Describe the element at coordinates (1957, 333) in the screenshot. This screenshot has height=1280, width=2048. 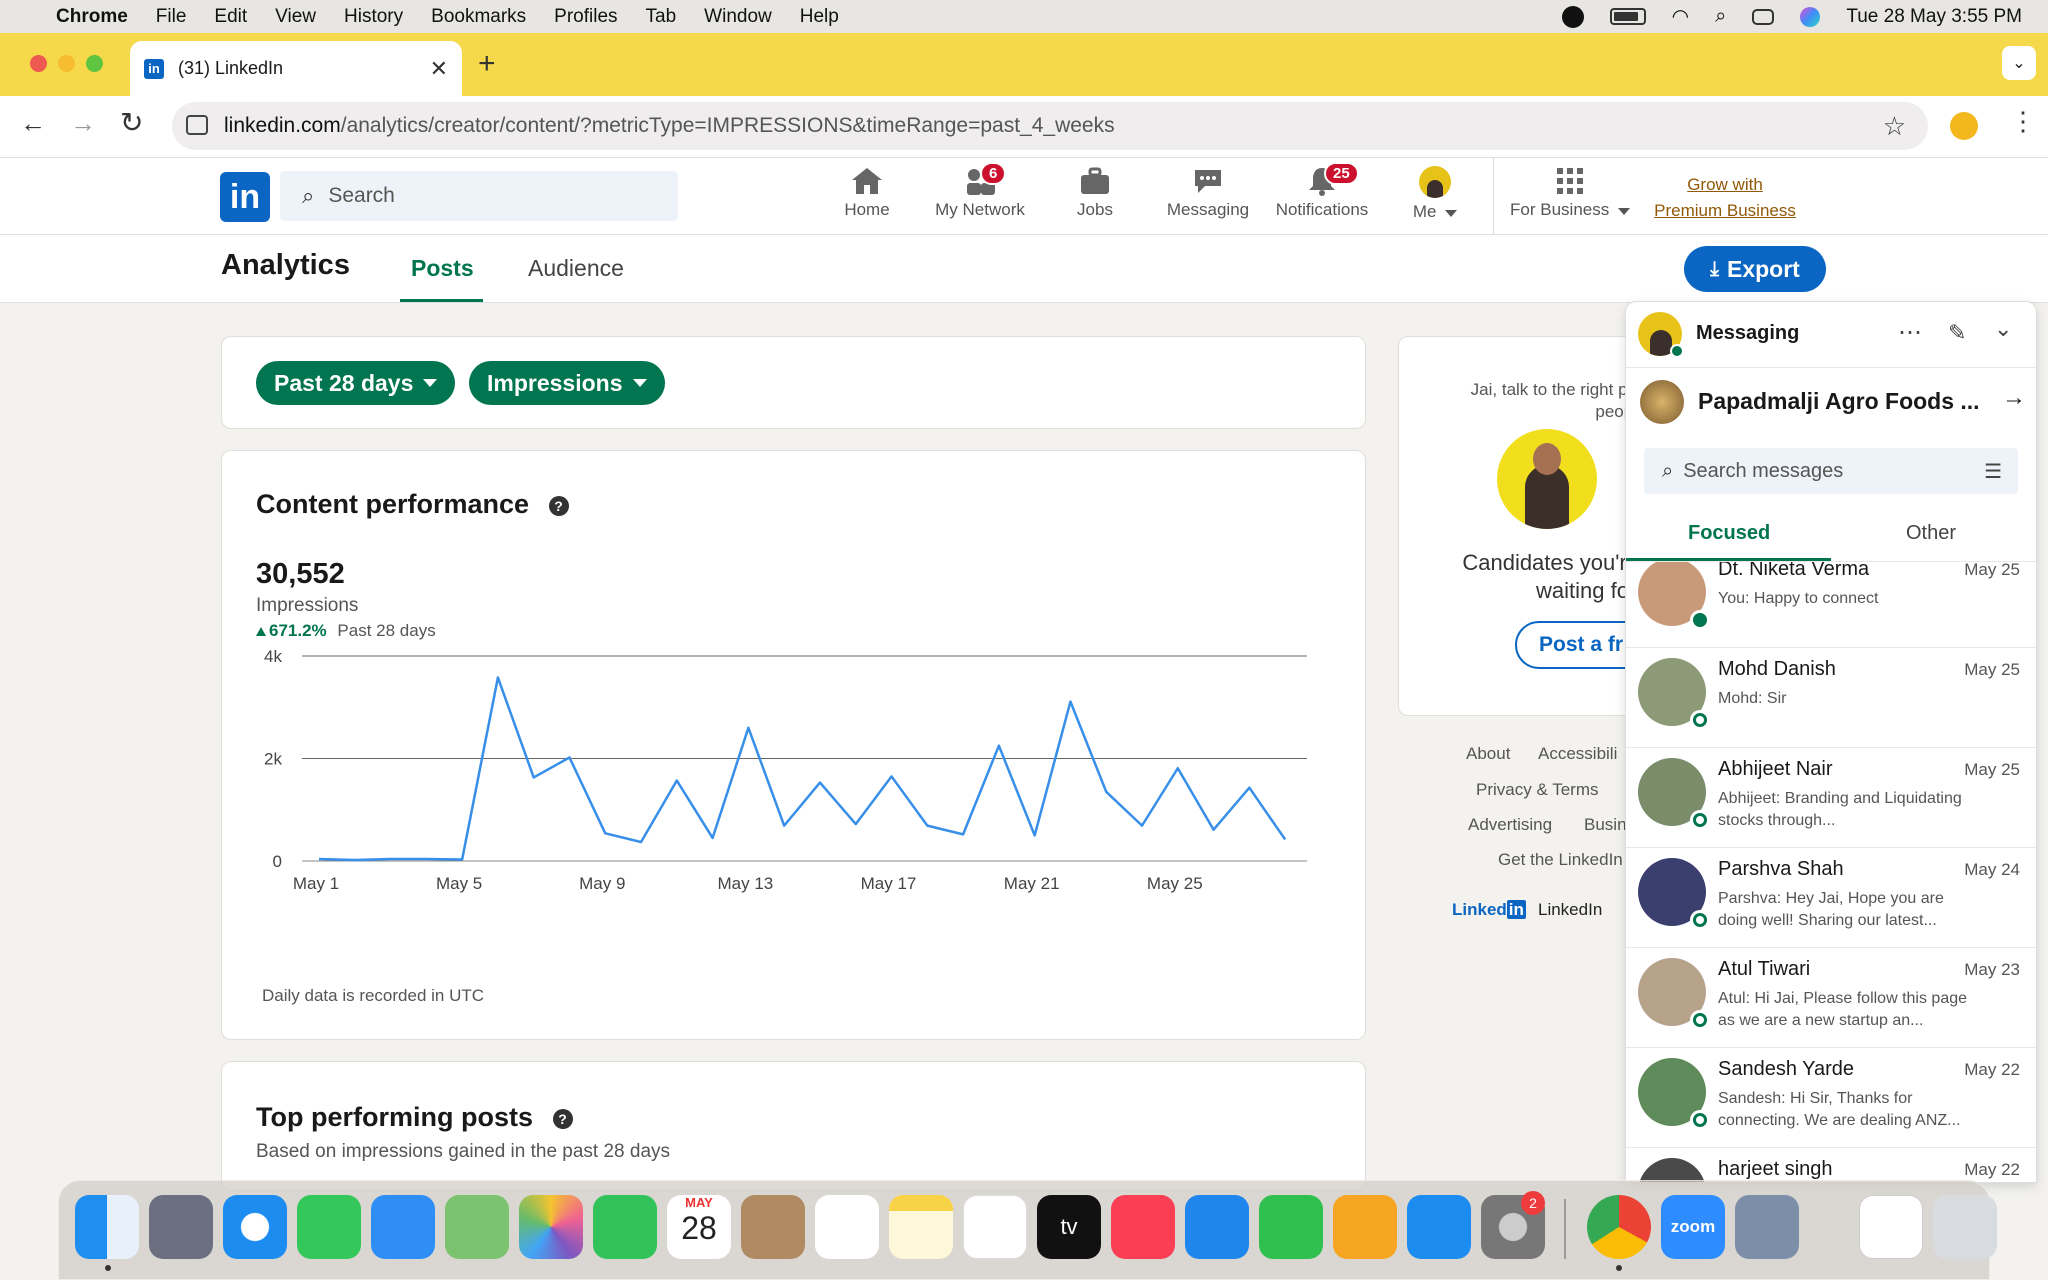
I see `compose-icon: ✎` at that location.